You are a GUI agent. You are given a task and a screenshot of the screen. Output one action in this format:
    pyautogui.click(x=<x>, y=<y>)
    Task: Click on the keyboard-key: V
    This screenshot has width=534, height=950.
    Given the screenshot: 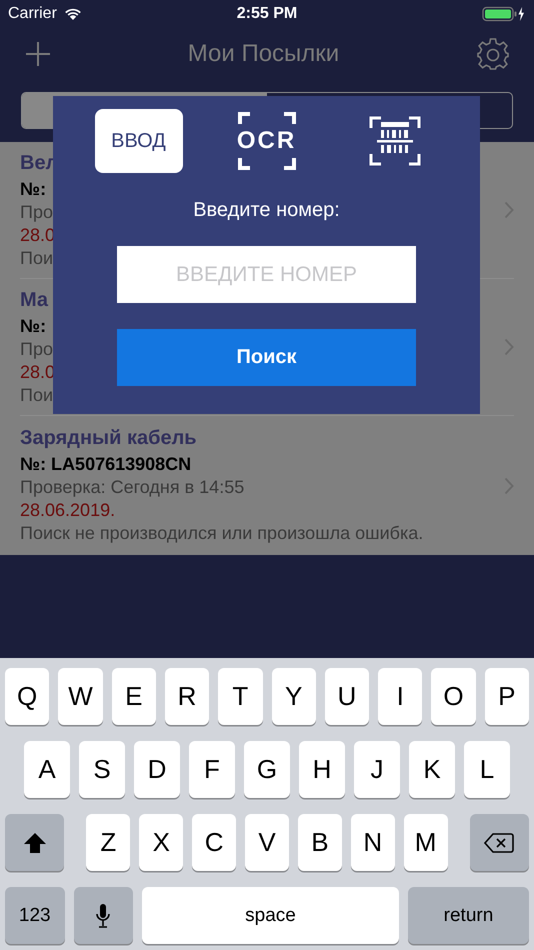 What is the action you would take?
    pyautogui.click(x=267, y=842)
    